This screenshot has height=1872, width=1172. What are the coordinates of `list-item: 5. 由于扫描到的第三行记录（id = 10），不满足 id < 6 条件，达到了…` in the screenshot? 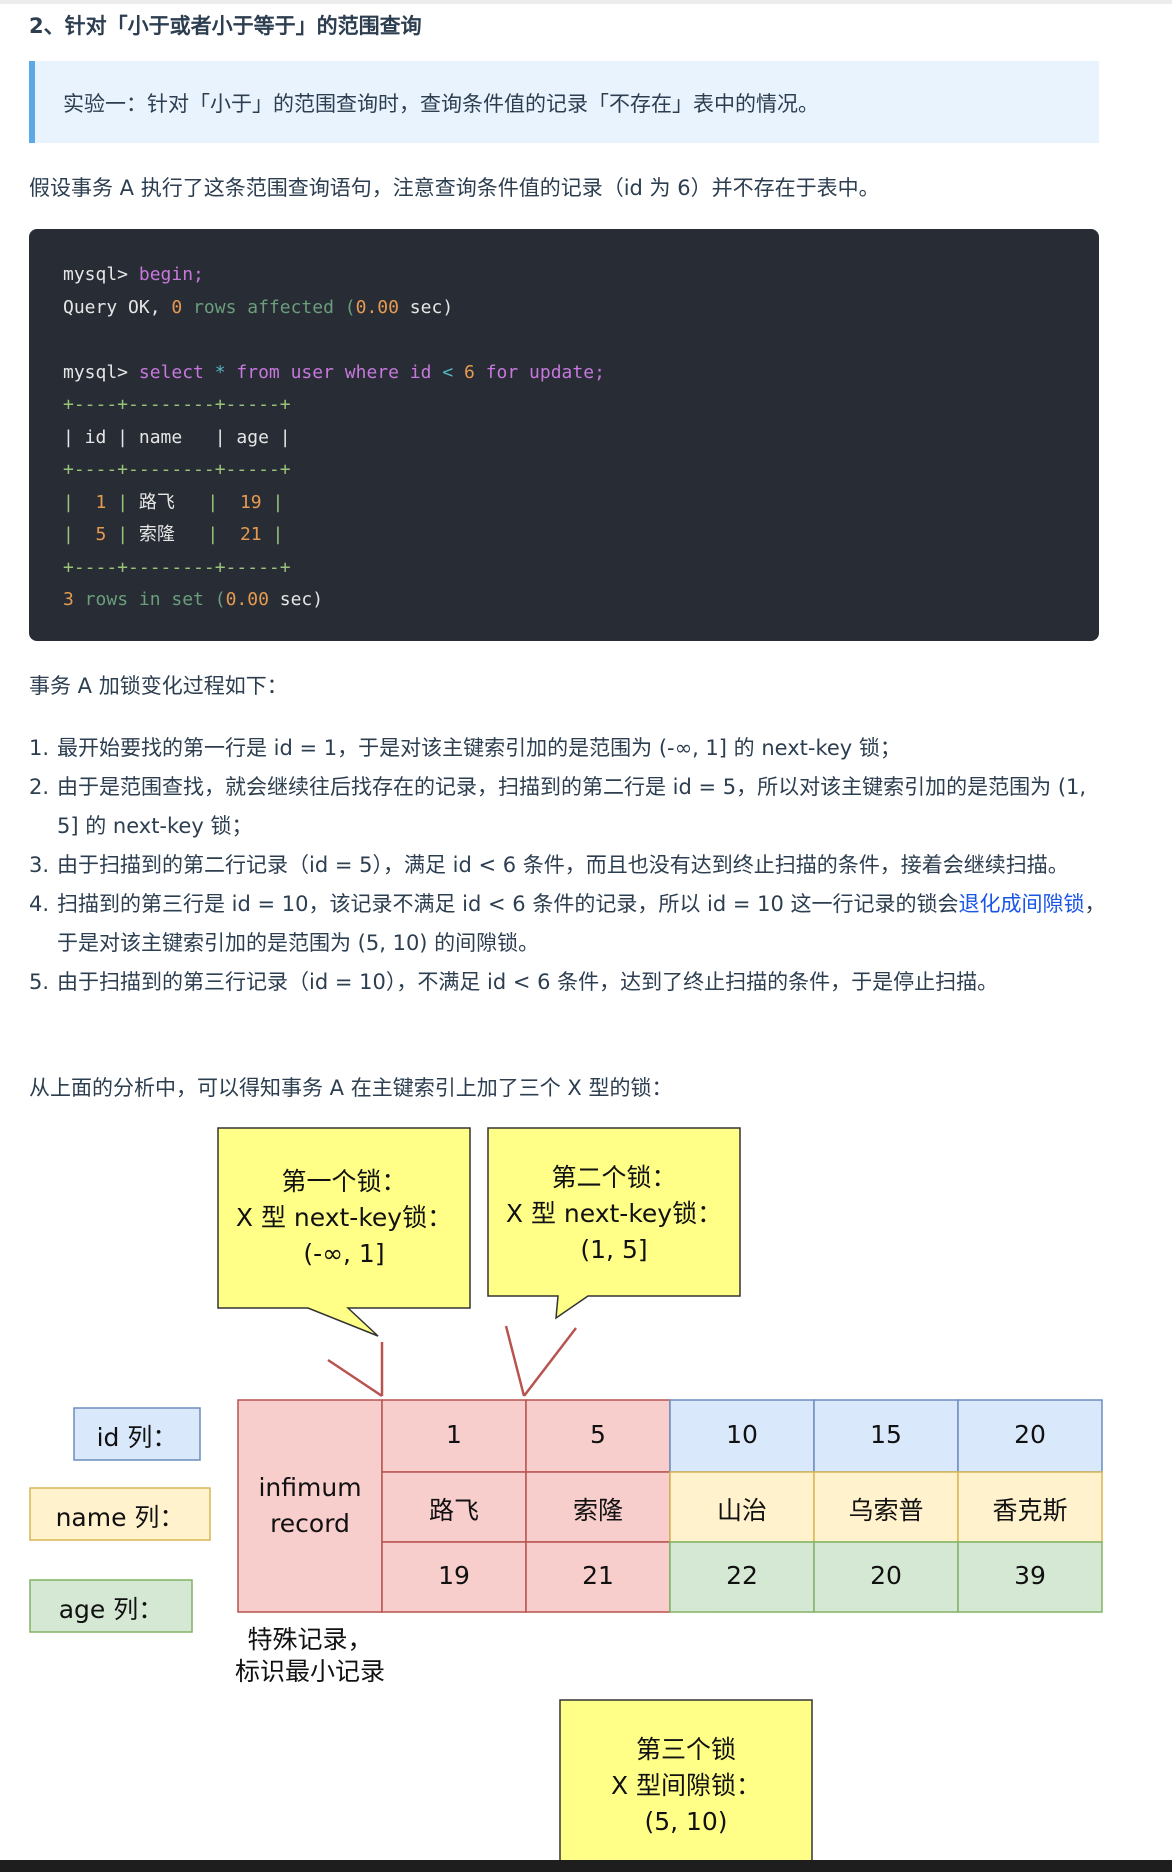 It's located at (514, 982).